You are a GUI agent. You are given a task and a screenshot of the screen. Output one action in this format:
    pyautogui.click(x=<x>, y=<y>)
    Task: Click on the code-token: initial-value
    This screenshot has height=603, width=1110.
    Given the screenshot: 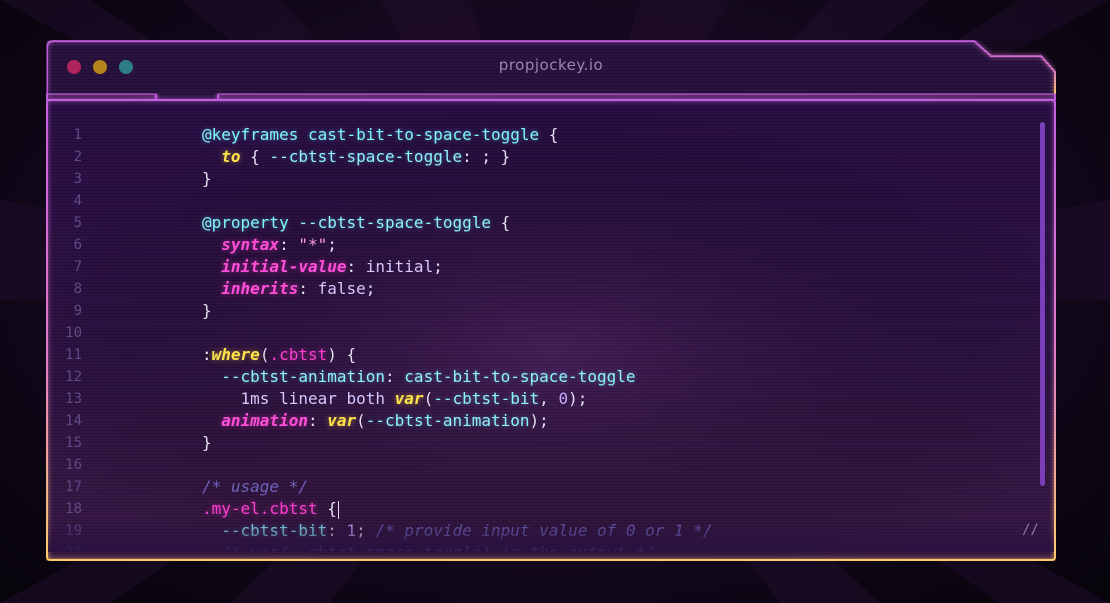 What is the action you would take?
    pyautogui.click(x=284, y=266)
    